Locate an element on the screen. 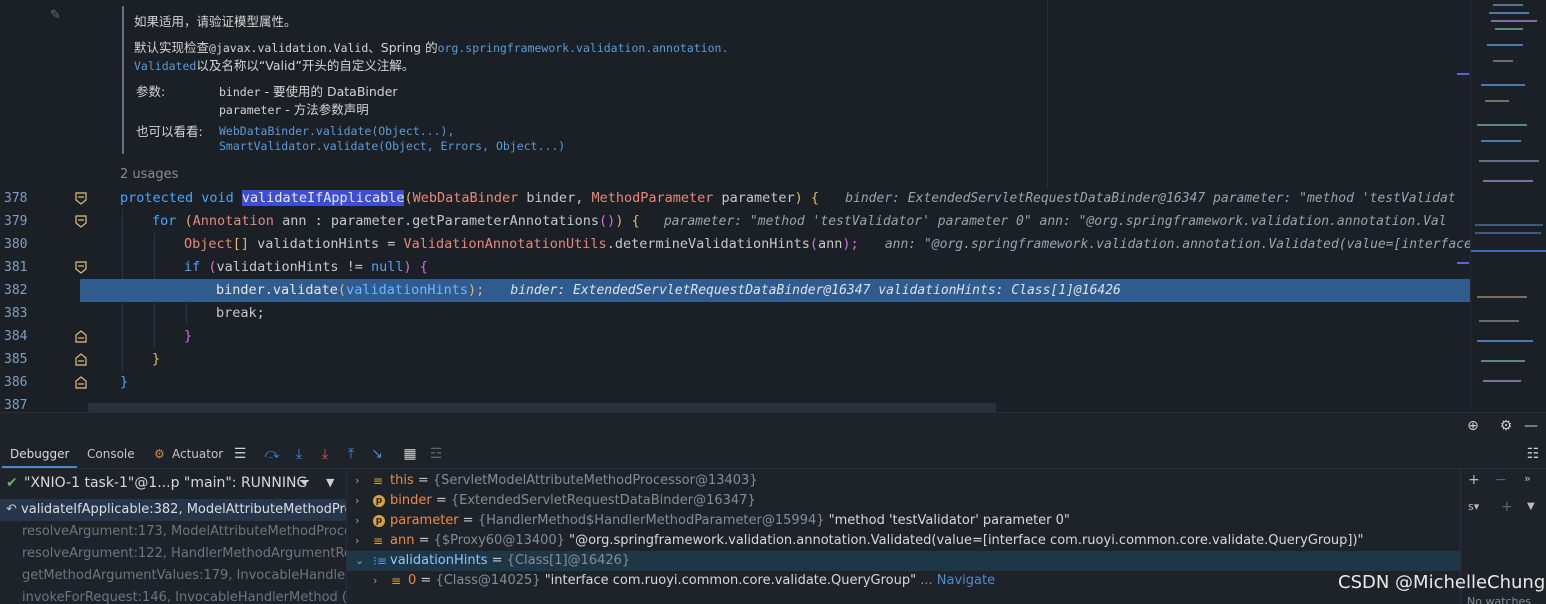 Image resolution: width=1546 pixels, height=604 pixels. remove-watch-icon: − is located at coordinates (1501, 480).